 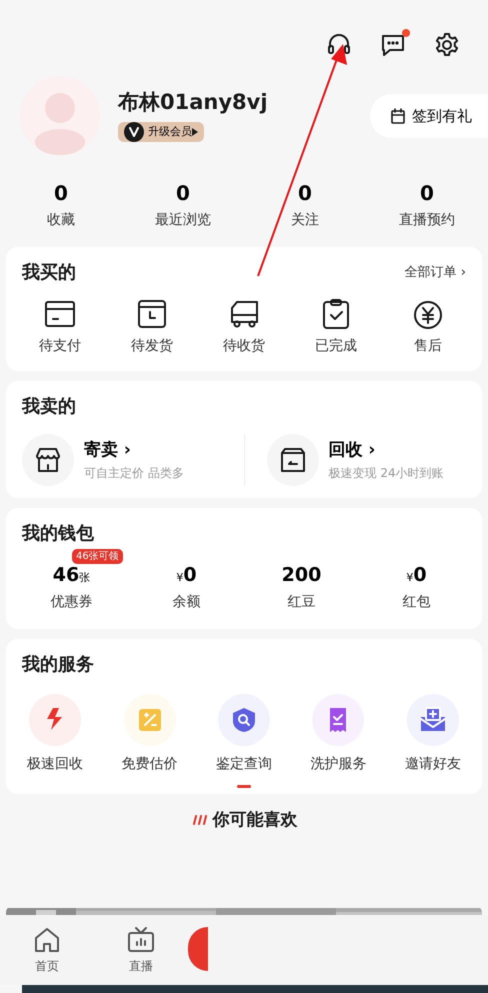 I want to click on unit-label: 张, so click(x=84, y=578).